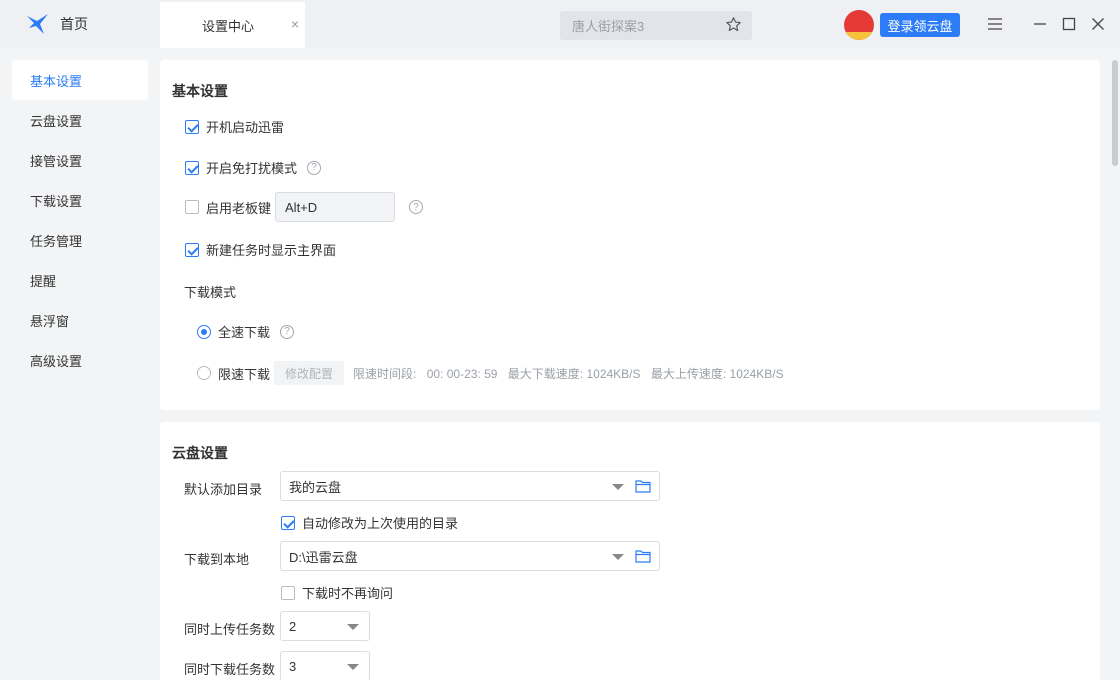 The height and width of the screenshot is (680, 1120). What do you see at coordinates (230, 669) in the screenshot?
I see `download-tasks-label: 同时下载任务数` at bounding box center [230, 669].